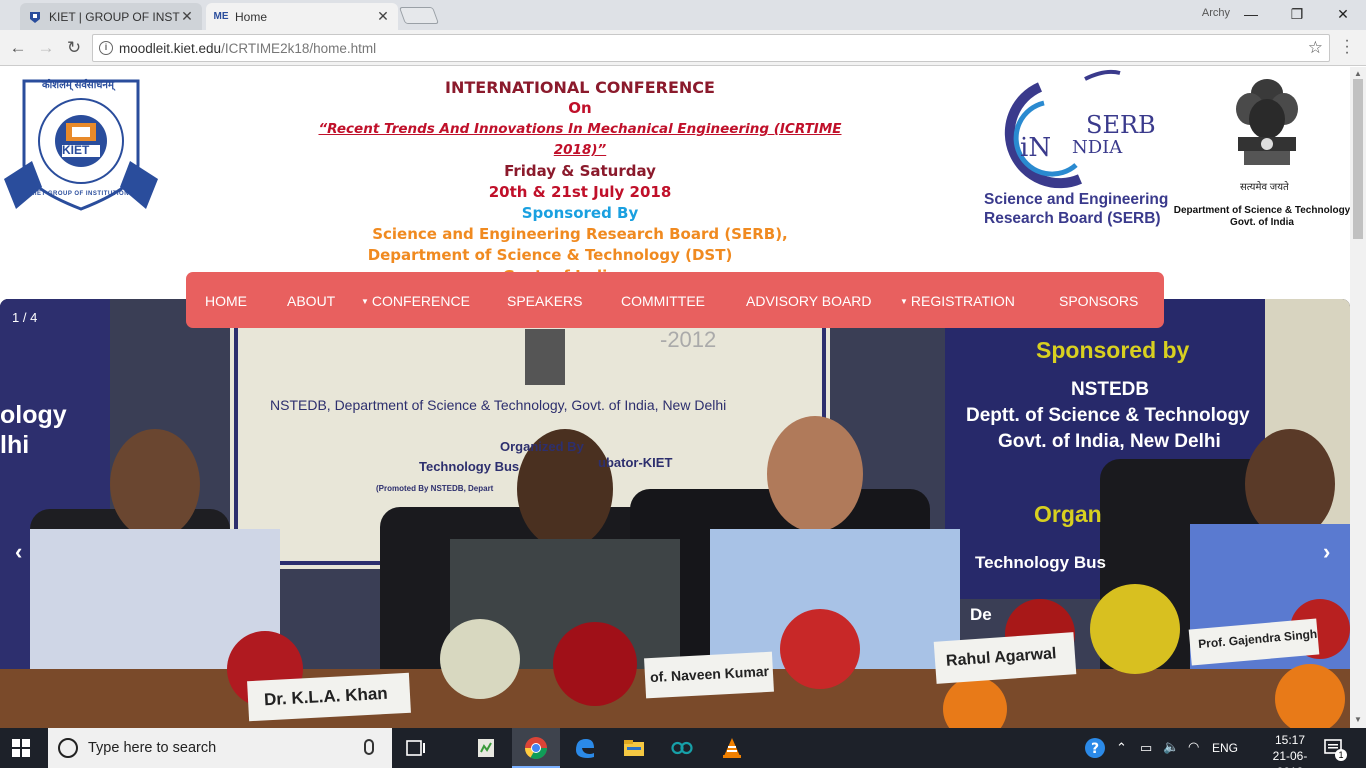  I want to click on browser-menu-icon: · · ·, so click(1347, 47).